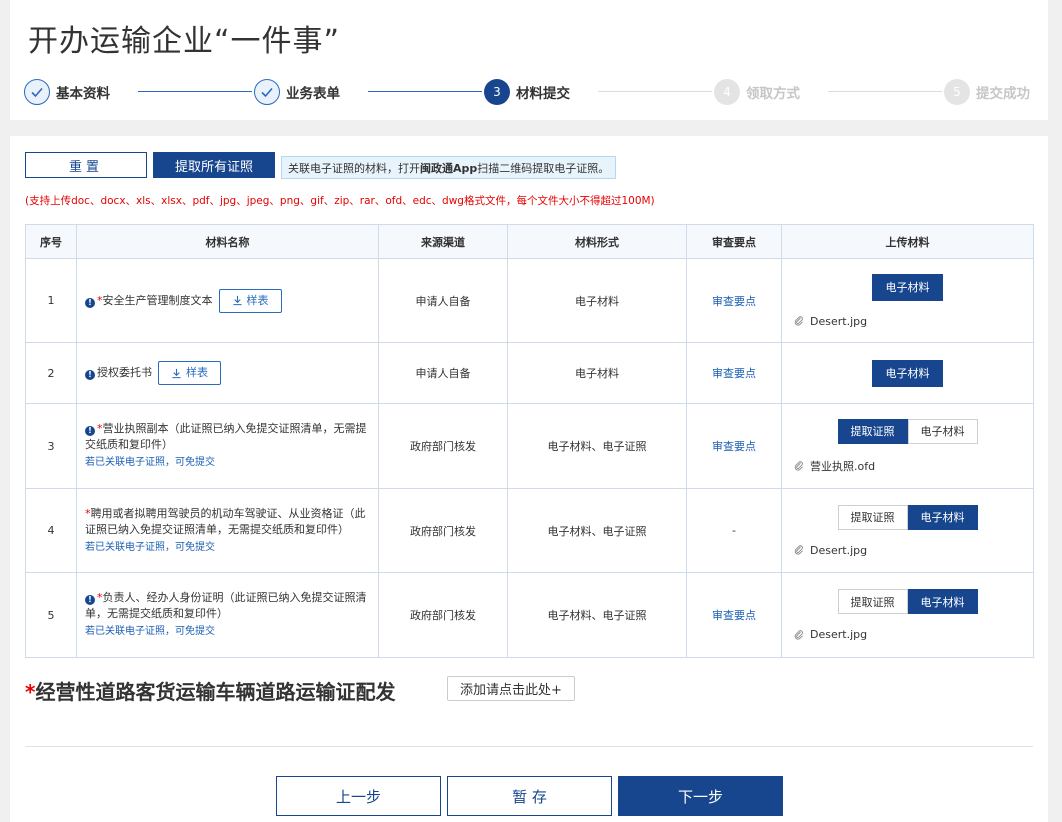 This screenshot has width=1062, height=822. Describe the element at coordinates (727, 92) in the screenshot. I see `step-number: 4` at that location.